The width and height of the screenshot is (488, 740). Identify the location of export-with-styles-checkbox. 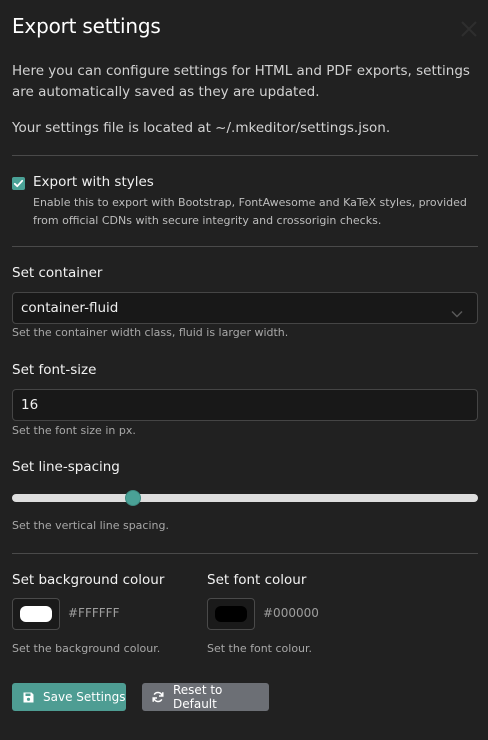
(18, 183).